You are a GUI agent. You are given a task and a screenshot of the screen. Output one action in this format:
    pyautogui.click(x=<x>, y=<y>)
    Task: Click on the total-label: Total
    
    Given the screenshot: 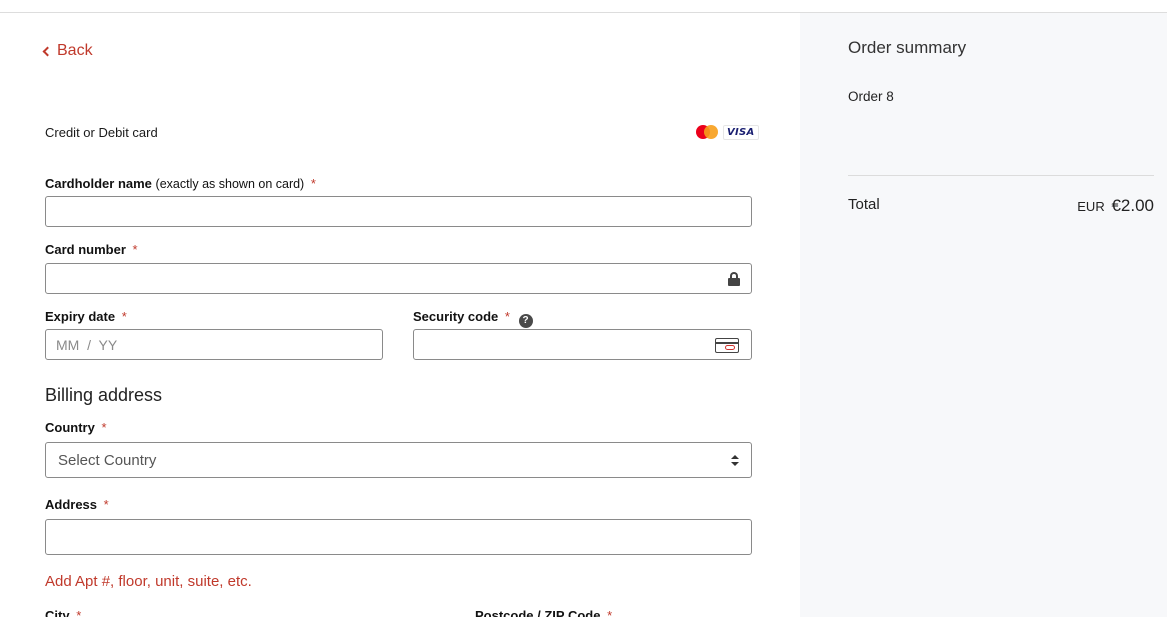 What is the action you would take?
    pyautogui.click(x=864, y=204)
    